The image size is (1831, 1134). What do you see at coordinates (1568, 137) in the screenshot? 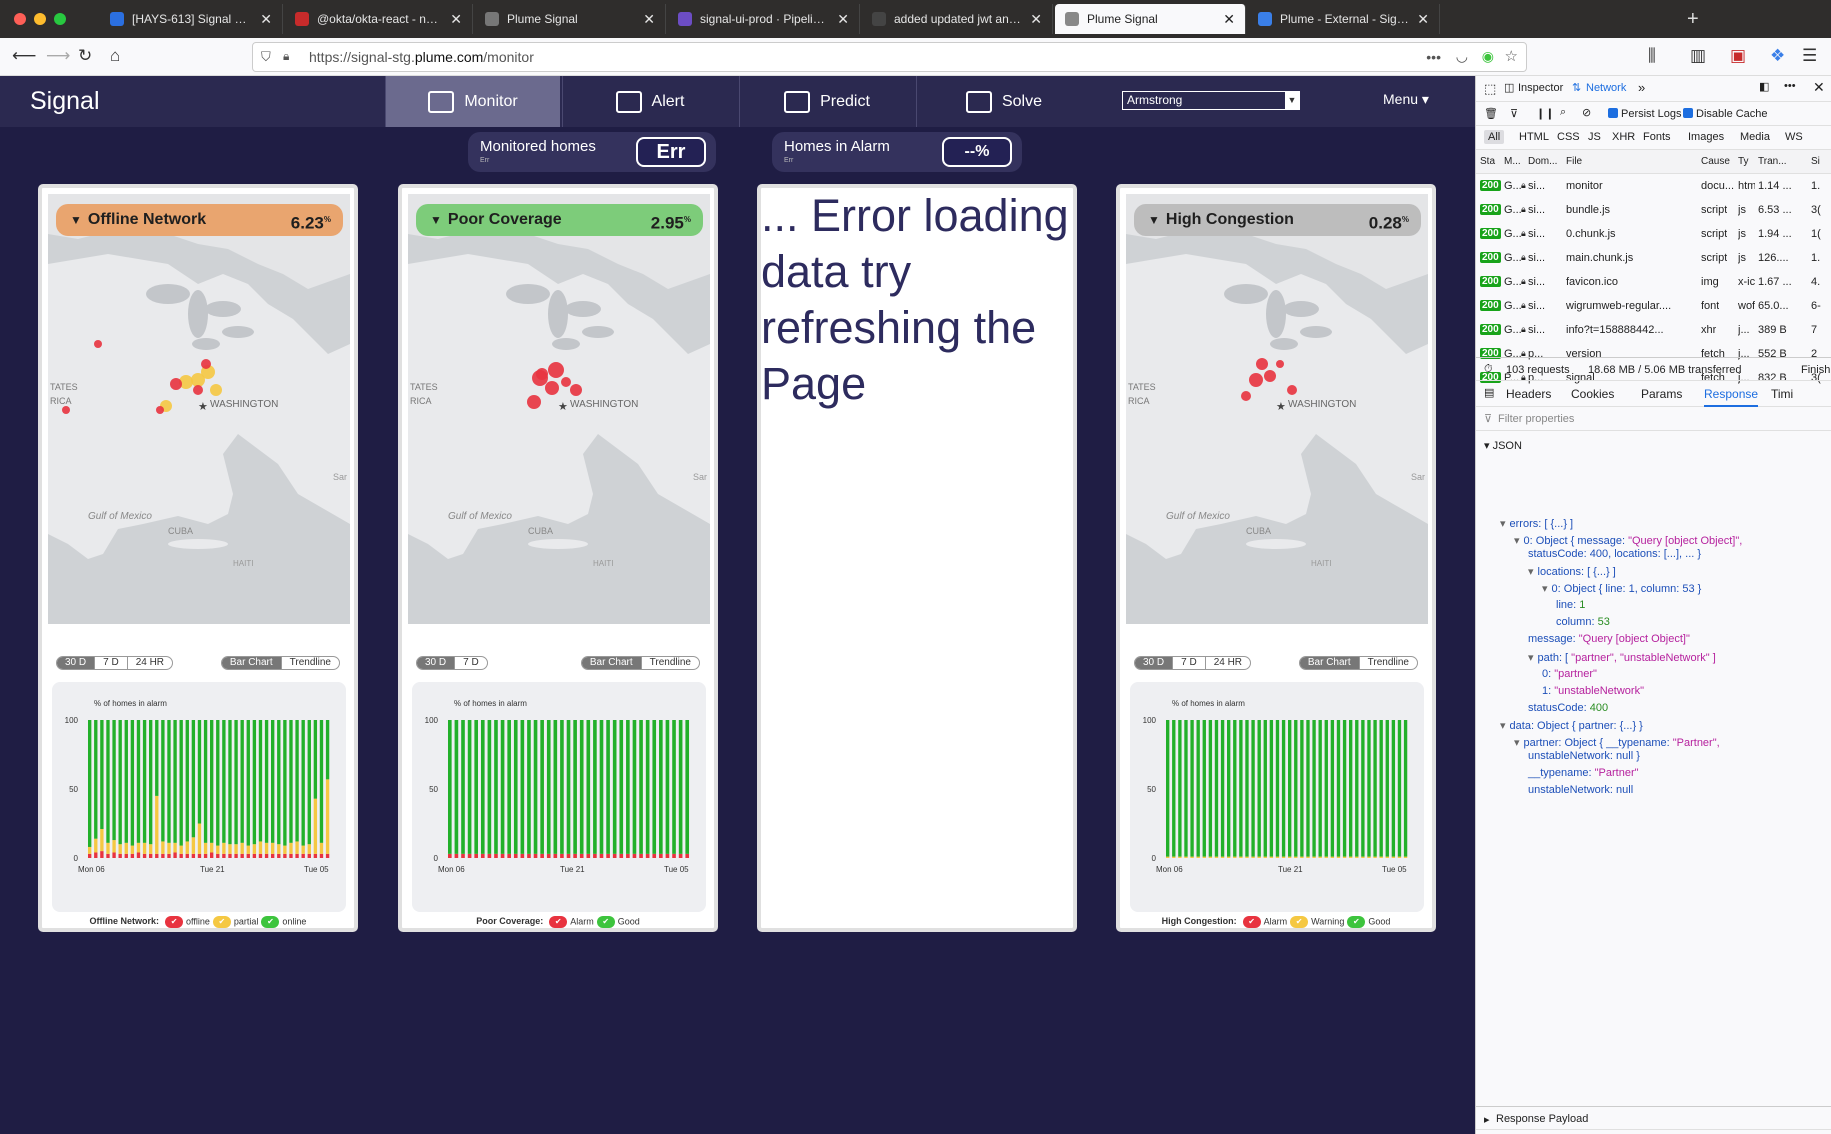
I see `filter-css: CSS` at bounding box center [1568, 137].